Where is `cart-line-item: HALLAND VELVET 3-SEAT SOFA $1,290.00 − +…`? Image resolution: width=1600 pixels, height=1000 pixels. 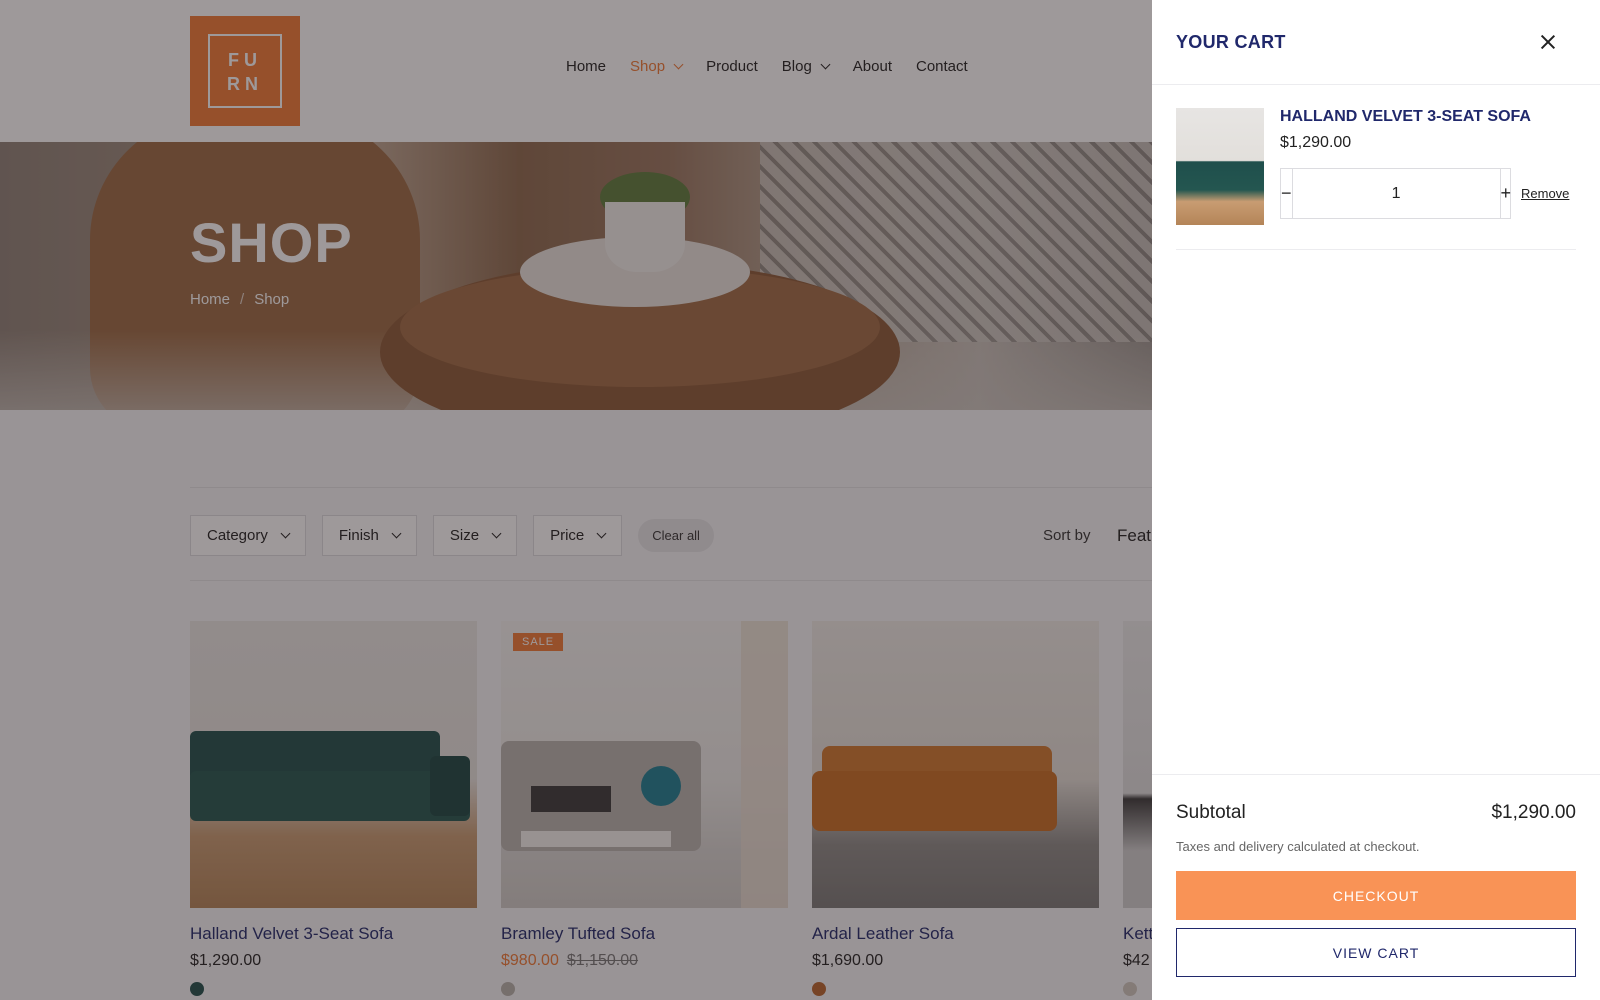 cart-line-item: HALLAND VELVET 3-SEAT SOFA $1,290.00 − +… is located at coordinates (1376, 179).